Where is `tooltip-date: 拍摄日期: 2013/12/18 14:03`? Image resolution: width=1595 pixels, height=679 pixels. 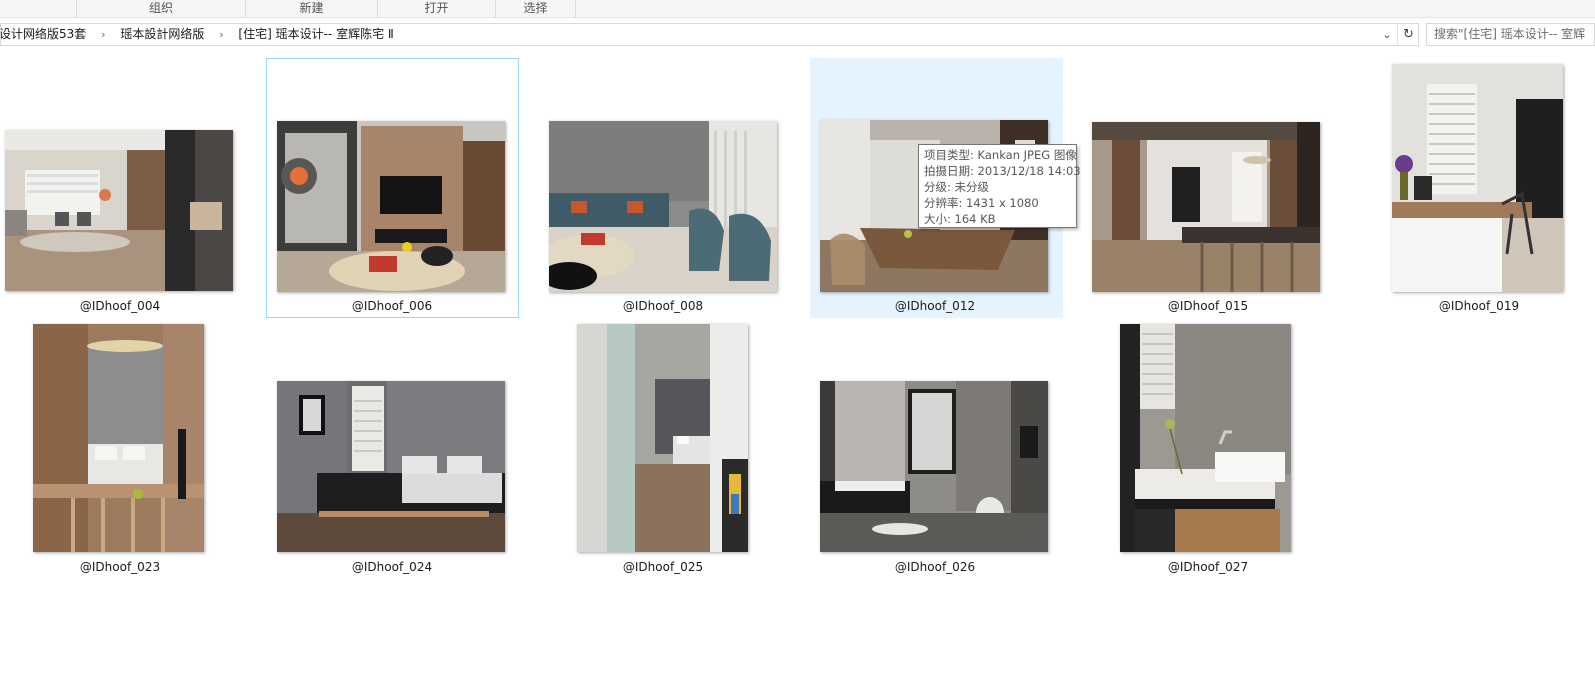 tooltip-date: 拍摄日期: 2013/12/18 14:03 is located at coordinates (1002, 171).